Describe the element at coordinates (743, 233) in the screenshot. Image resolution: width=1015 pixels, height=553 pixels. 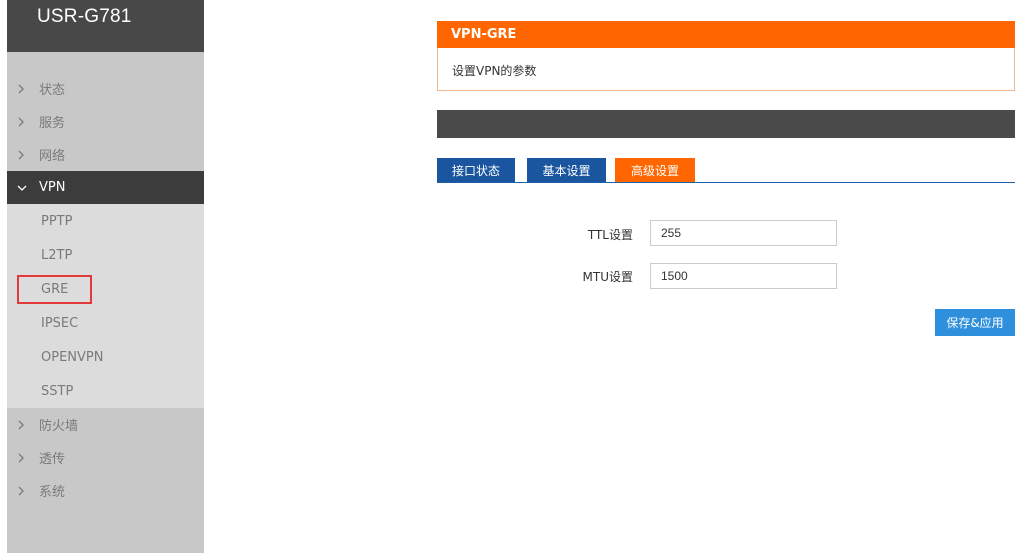
I see `ttl-input` at that location.